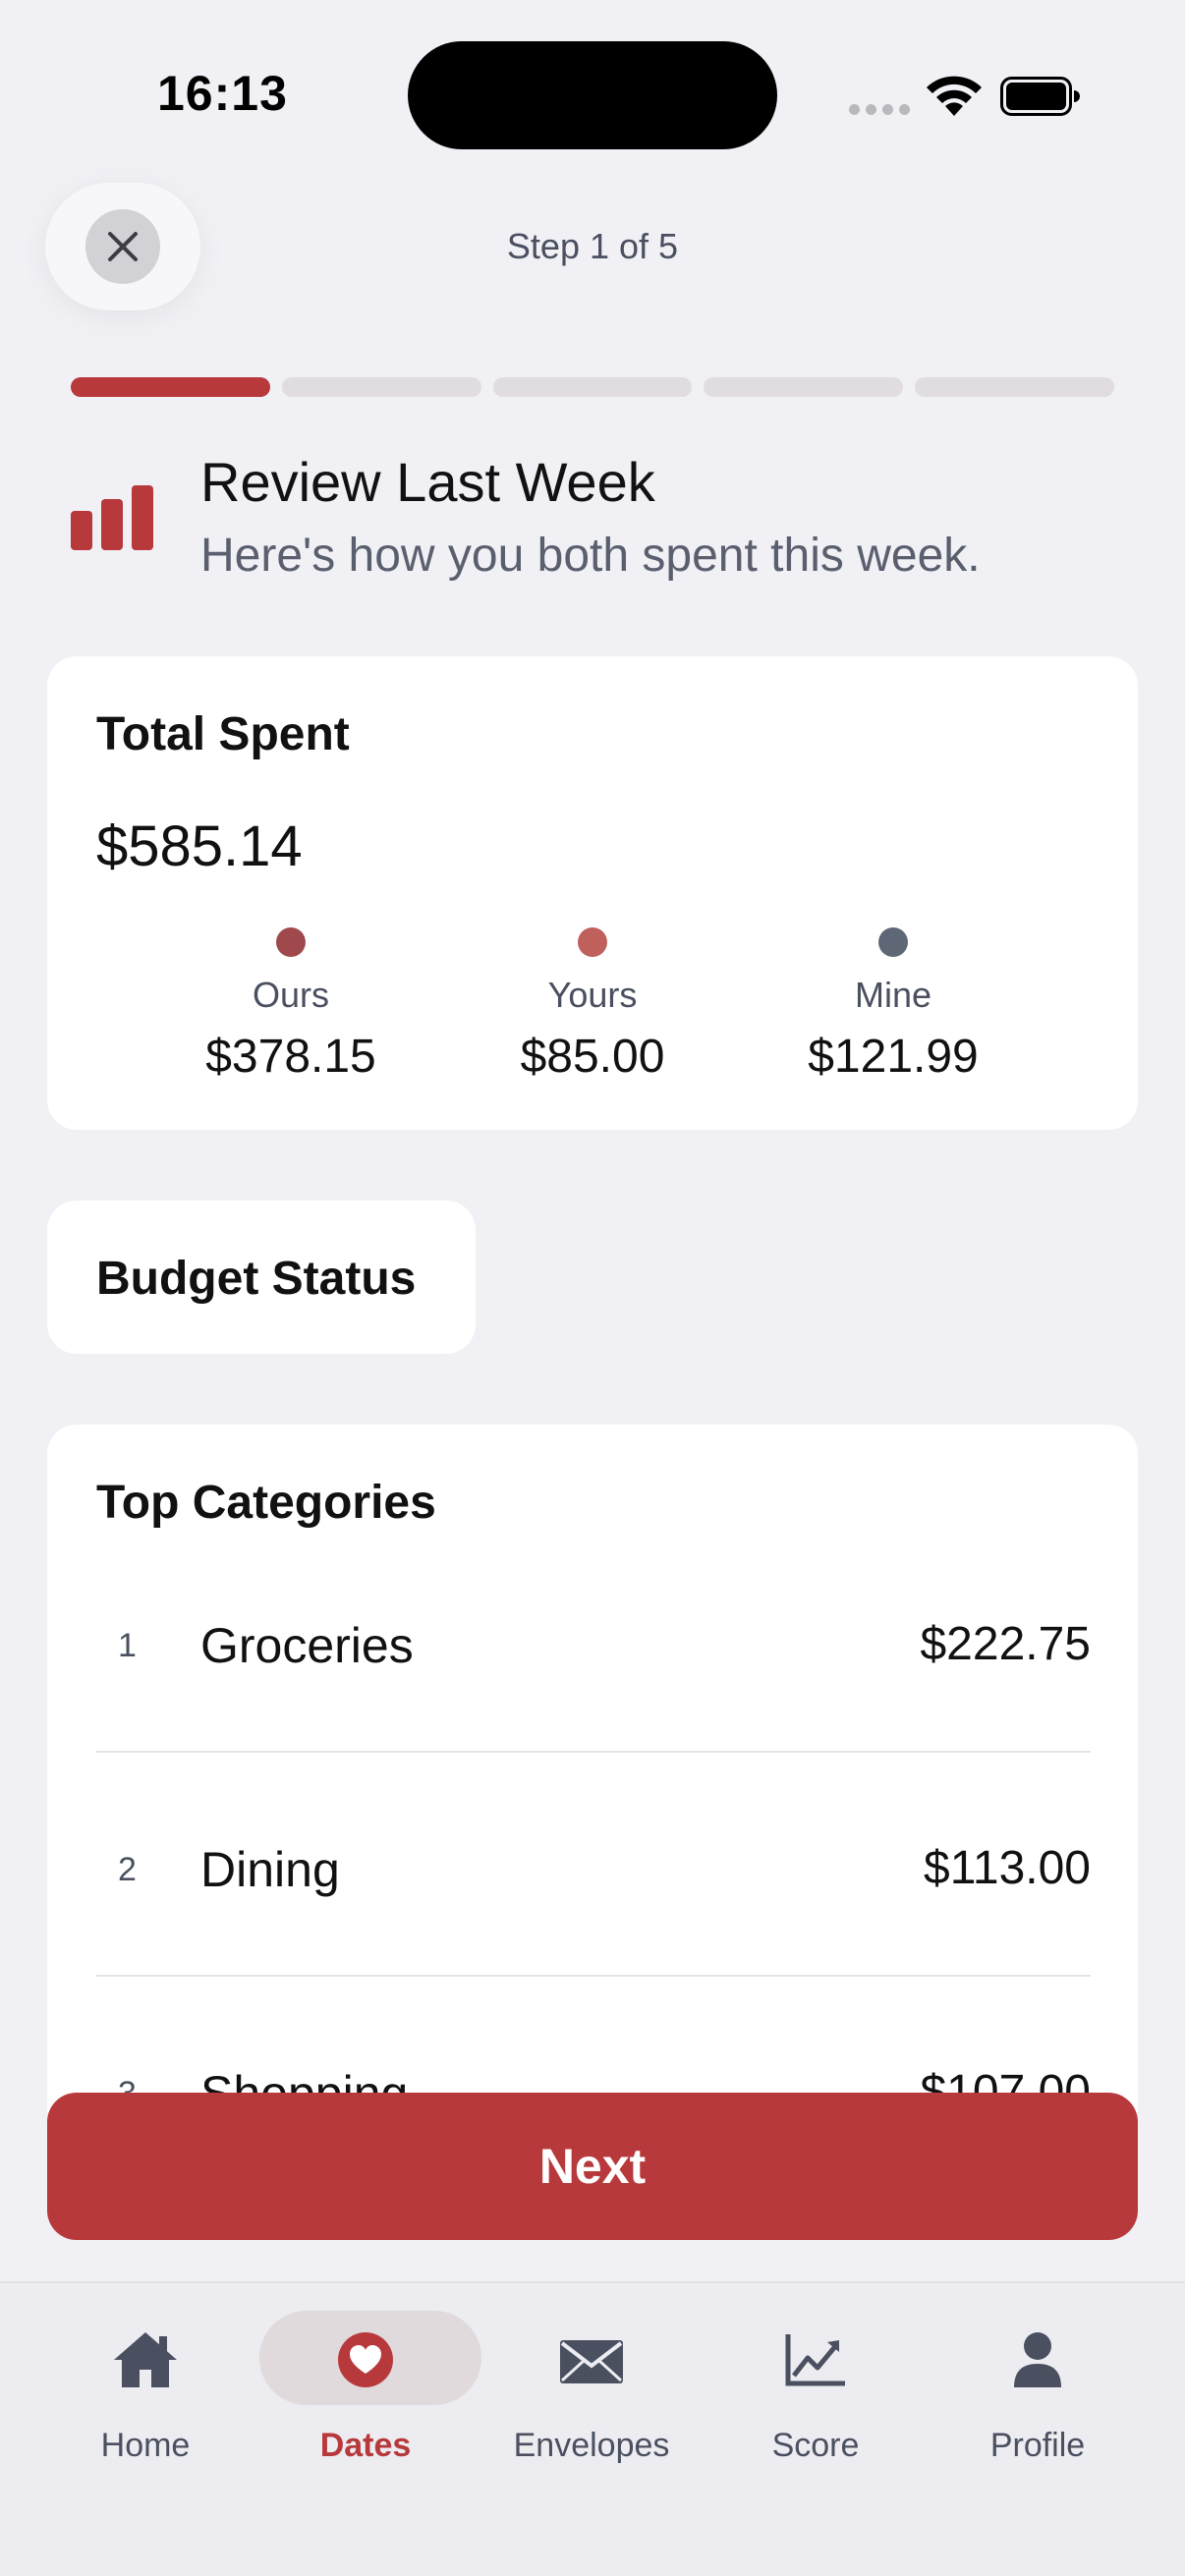 This screenshot has width=1185, height=2576. What do you see at coordinates (816, 2445) in the screenshot?
I see `tab-label: Score` at bounding box center [816, 2445].